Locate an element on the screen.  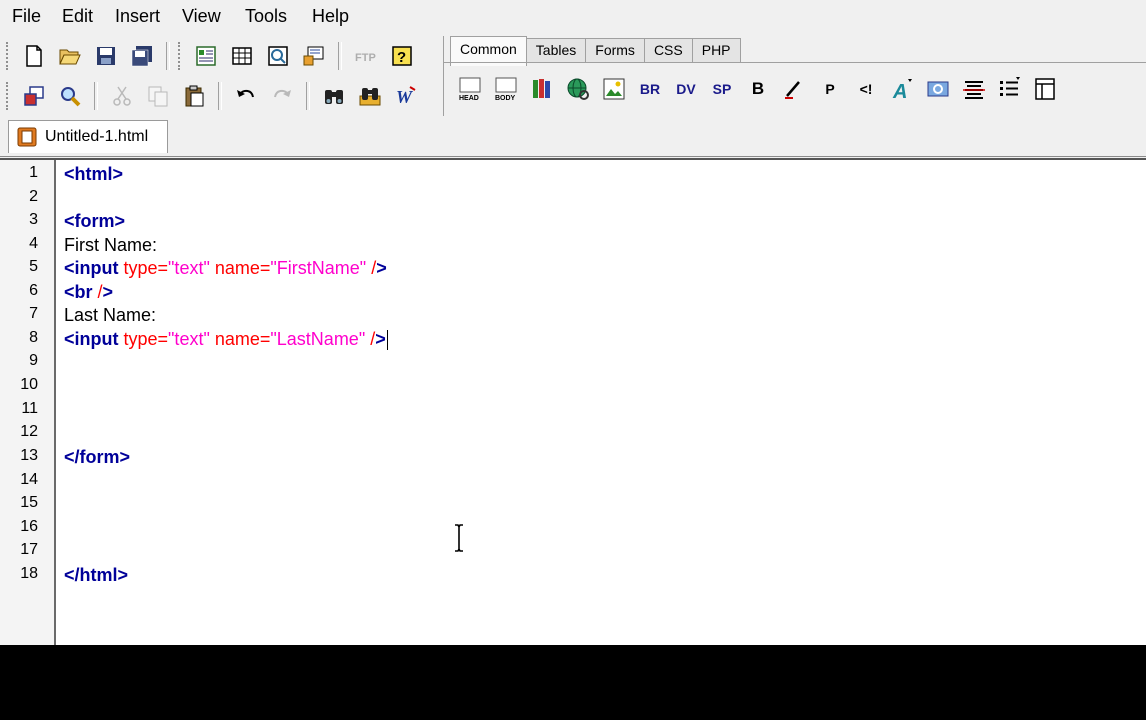
line-number: 7 is located at coordinates (33, 313).